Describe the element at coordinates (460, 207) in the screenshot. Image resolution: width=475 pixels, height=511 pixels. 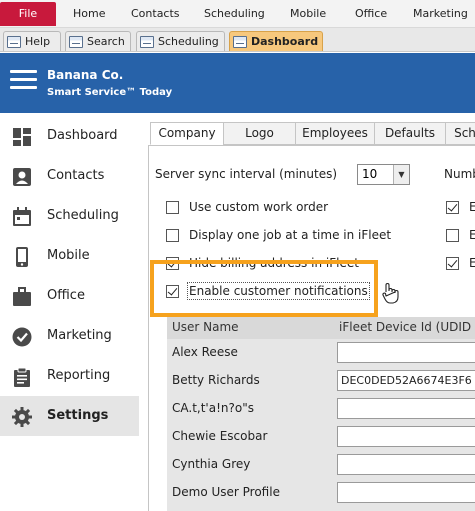
I see `right-option-1: E` at that location.